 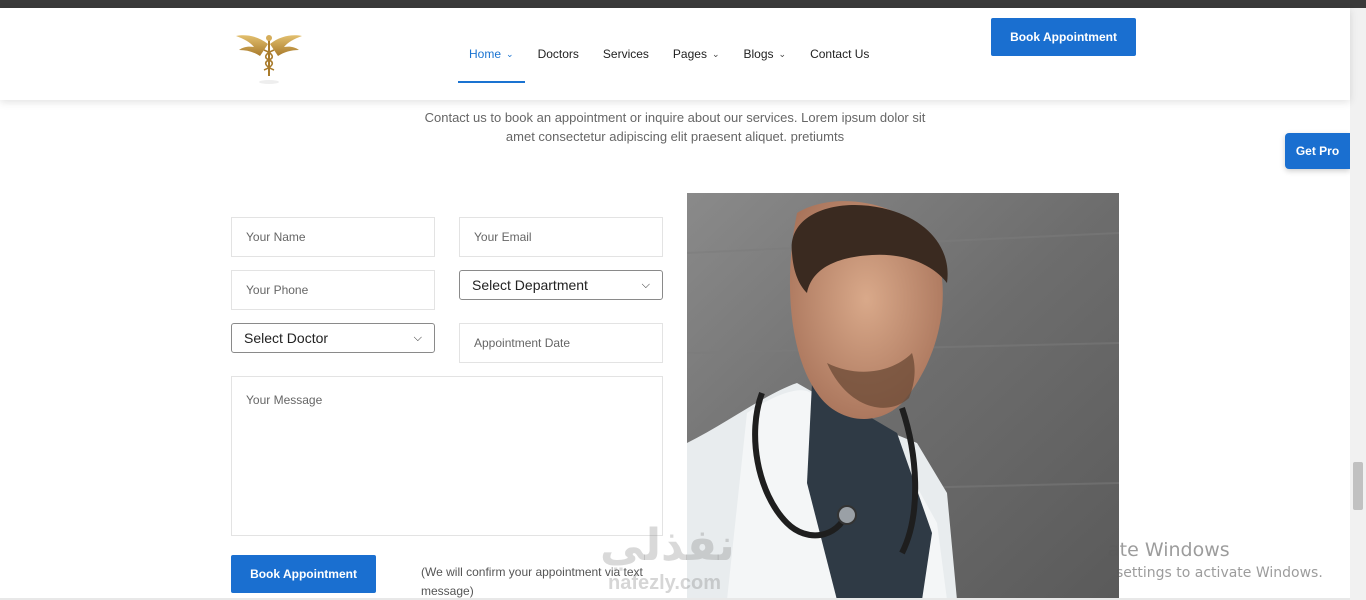 I want to click on caduceus-wings-logo-icon, so click(x=269, y=59).